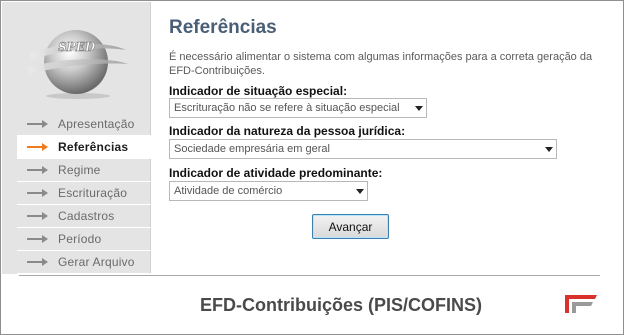 The width and height of the screenshot is (624, 335). What do you see at coordinates (80, 239) in the screenshot?
I see `sidebar-item-label: Período` at bounding box center [80, 239].